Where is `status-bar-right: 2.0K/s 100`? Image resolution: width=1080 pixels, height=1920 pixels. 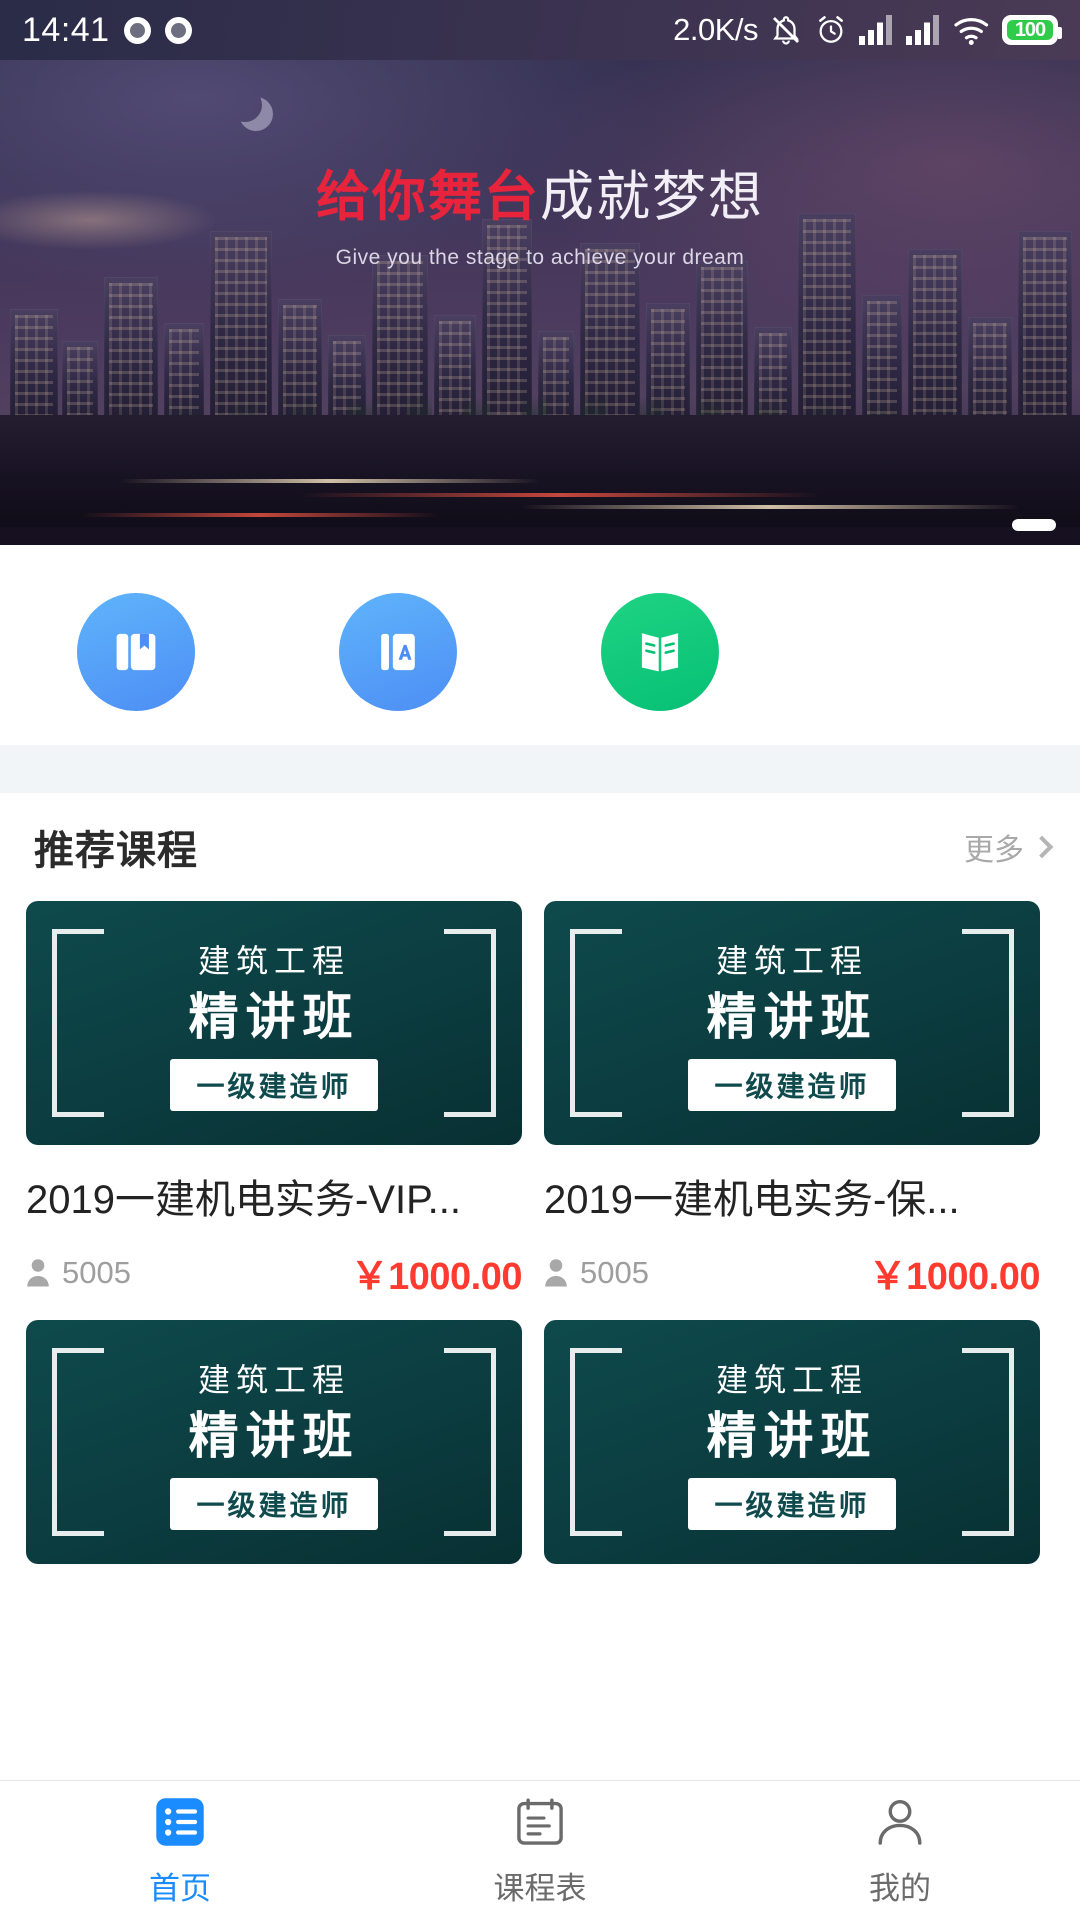 status-bar-right: 2.0K/s 100 is located at coordinates (867, 30).